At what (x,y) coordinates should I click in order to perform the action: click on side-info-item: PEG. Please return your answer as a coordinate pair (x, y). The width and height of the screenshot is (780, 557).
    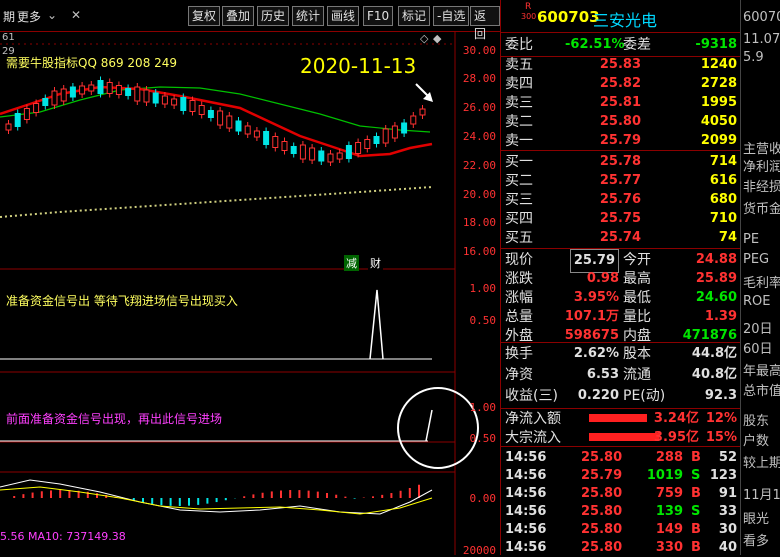
    Looking at the image, I should click on (756, 259).